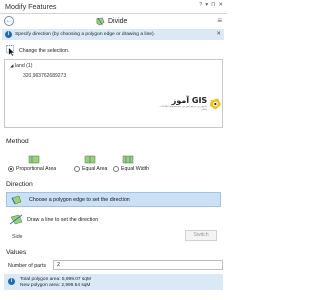 The height and width of the screenshot is (300, 320). What do you see at coordinates (27, 266) in the screenshot?
I see `number-of-parts-label: Number of parts` at bounding box center [27, 266].